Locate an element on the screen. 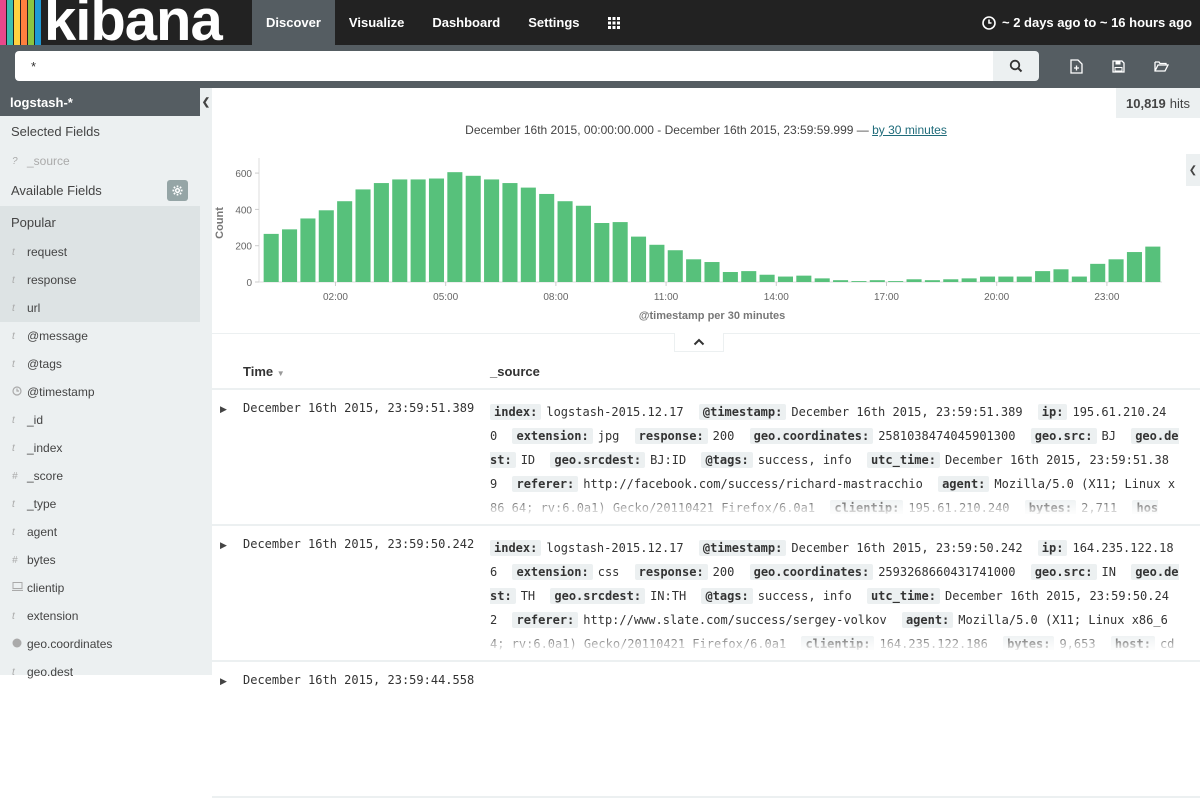 This screenshot has height=798, width=1200. y-axis-label: Count is located at coordinates (220, 223).